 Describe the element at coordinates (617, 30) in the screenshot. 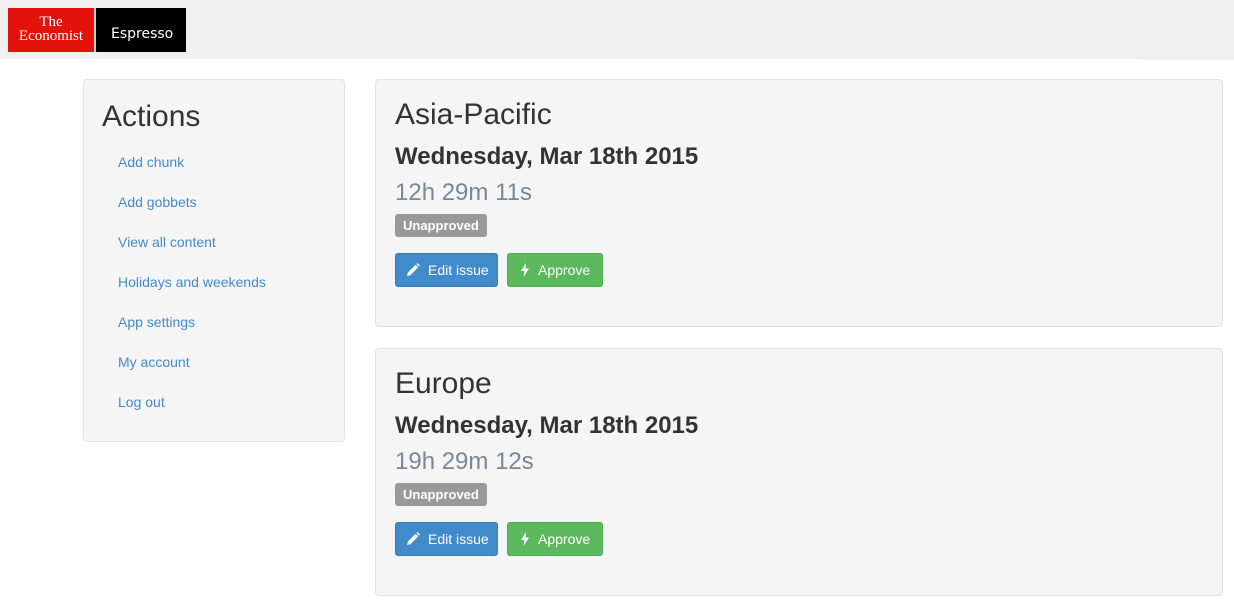

I see `top-navbar: The Economist Espresso` at that location.